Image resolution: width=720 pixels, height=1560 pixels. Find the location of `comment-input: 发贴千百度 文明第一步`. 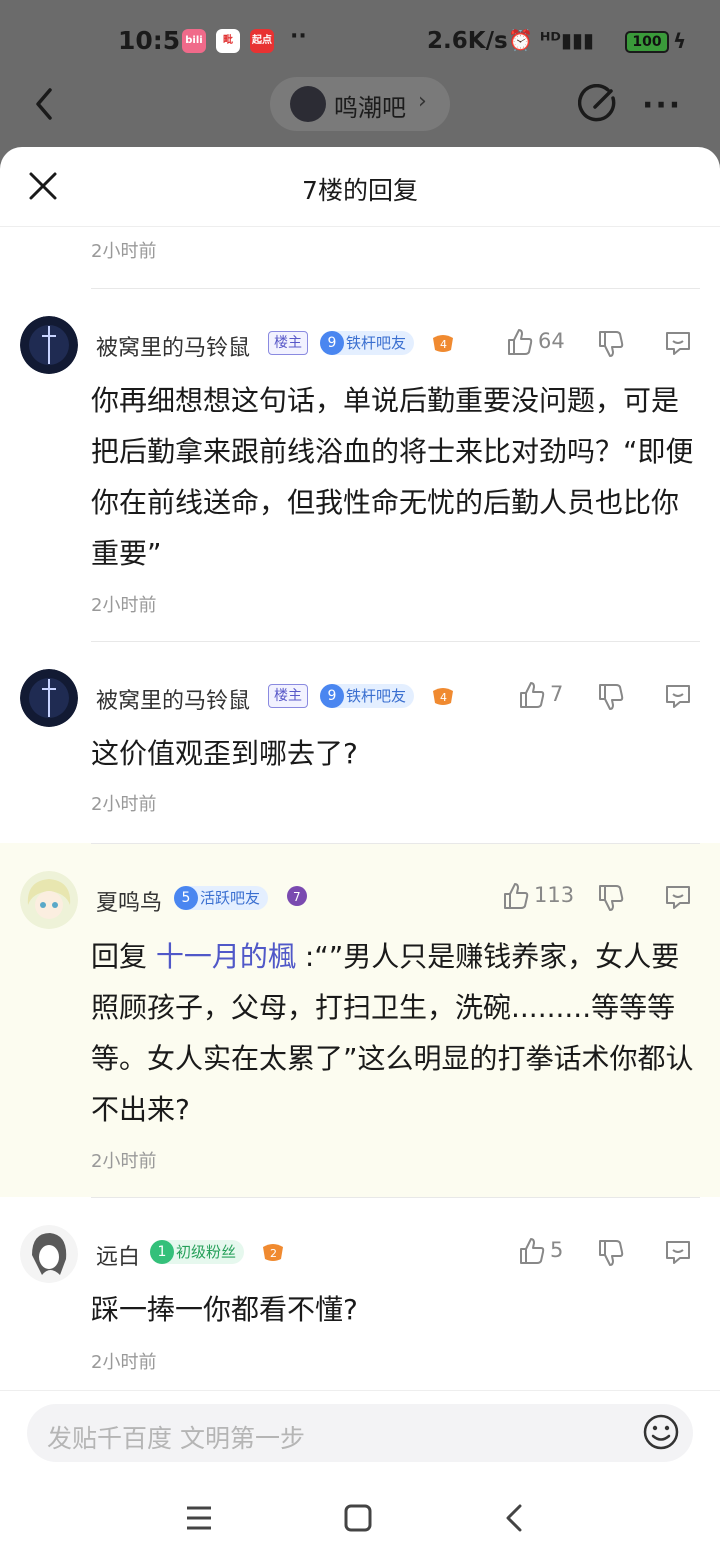

comment-input: 发贴千百度 文明第一步 is located at coordinates (360, 1433).